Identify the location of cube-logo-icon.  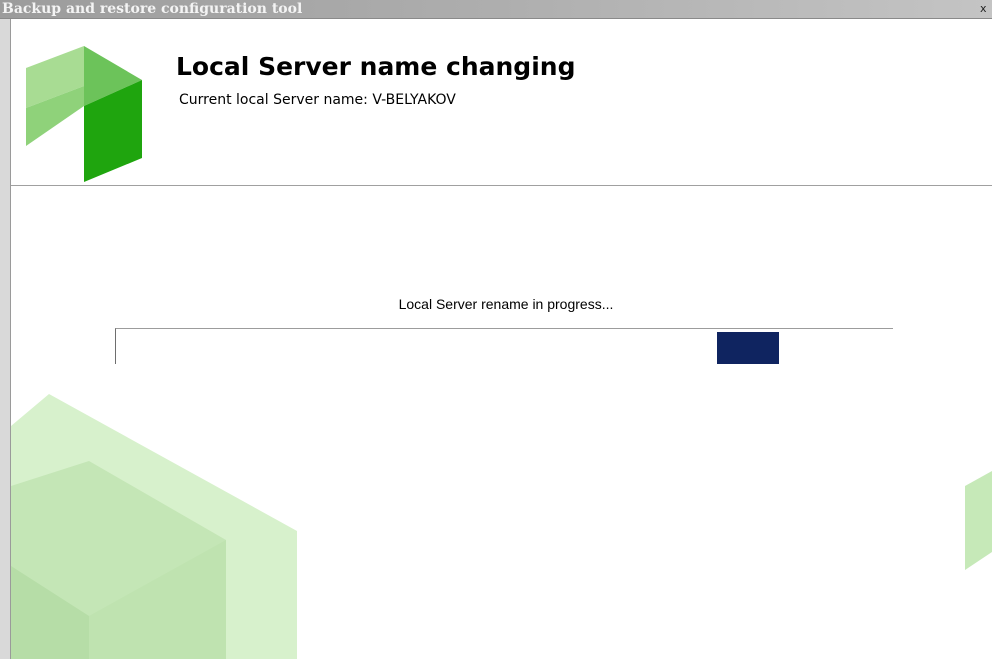
(84, 114).